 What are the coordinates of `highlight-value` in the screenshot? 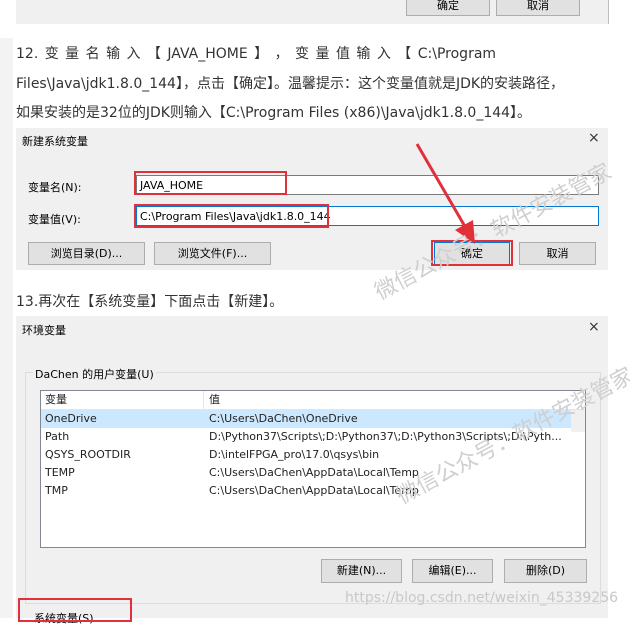 It's located at (231, 216).